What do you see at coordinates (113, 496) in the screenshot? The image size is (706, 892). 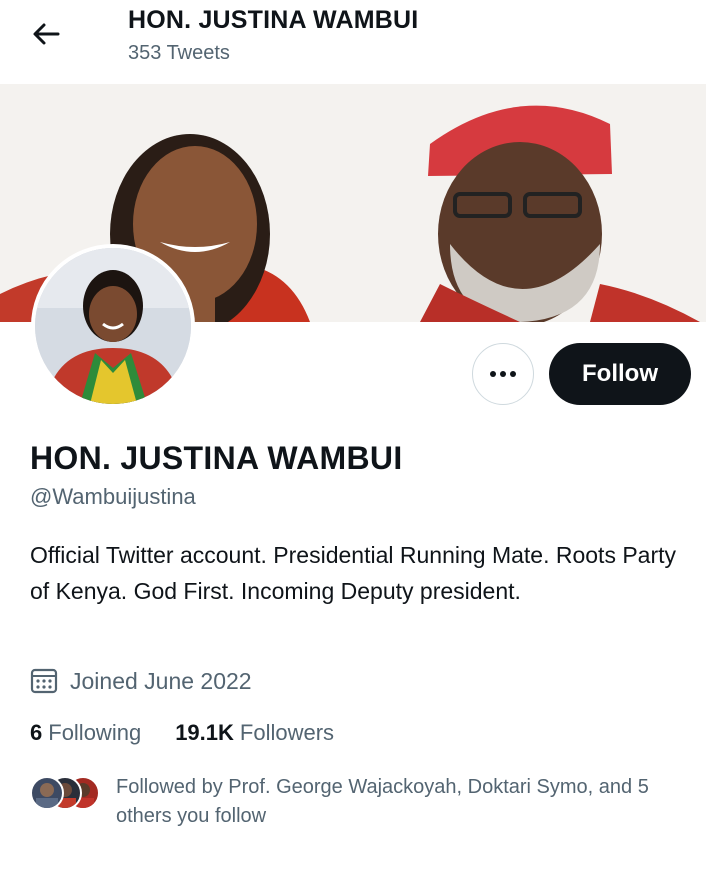 I see `profile-handle: @Wambuijustina` at bounding box center [113, 496].